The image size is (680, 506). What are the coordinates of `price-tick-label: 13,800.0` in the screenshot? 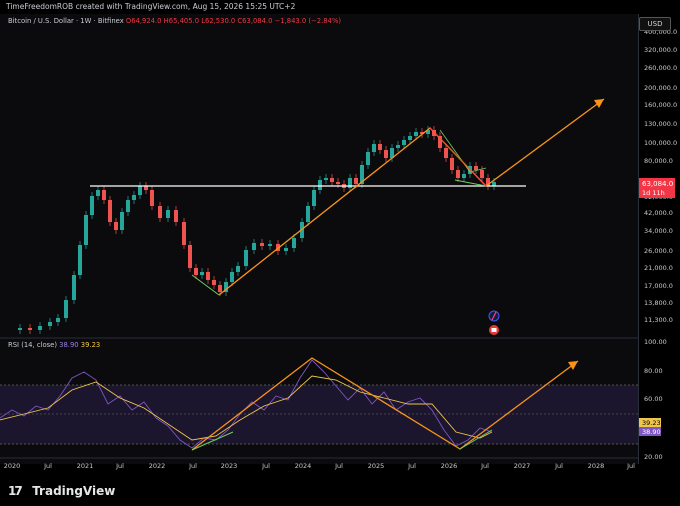 It's located at (658, 303).